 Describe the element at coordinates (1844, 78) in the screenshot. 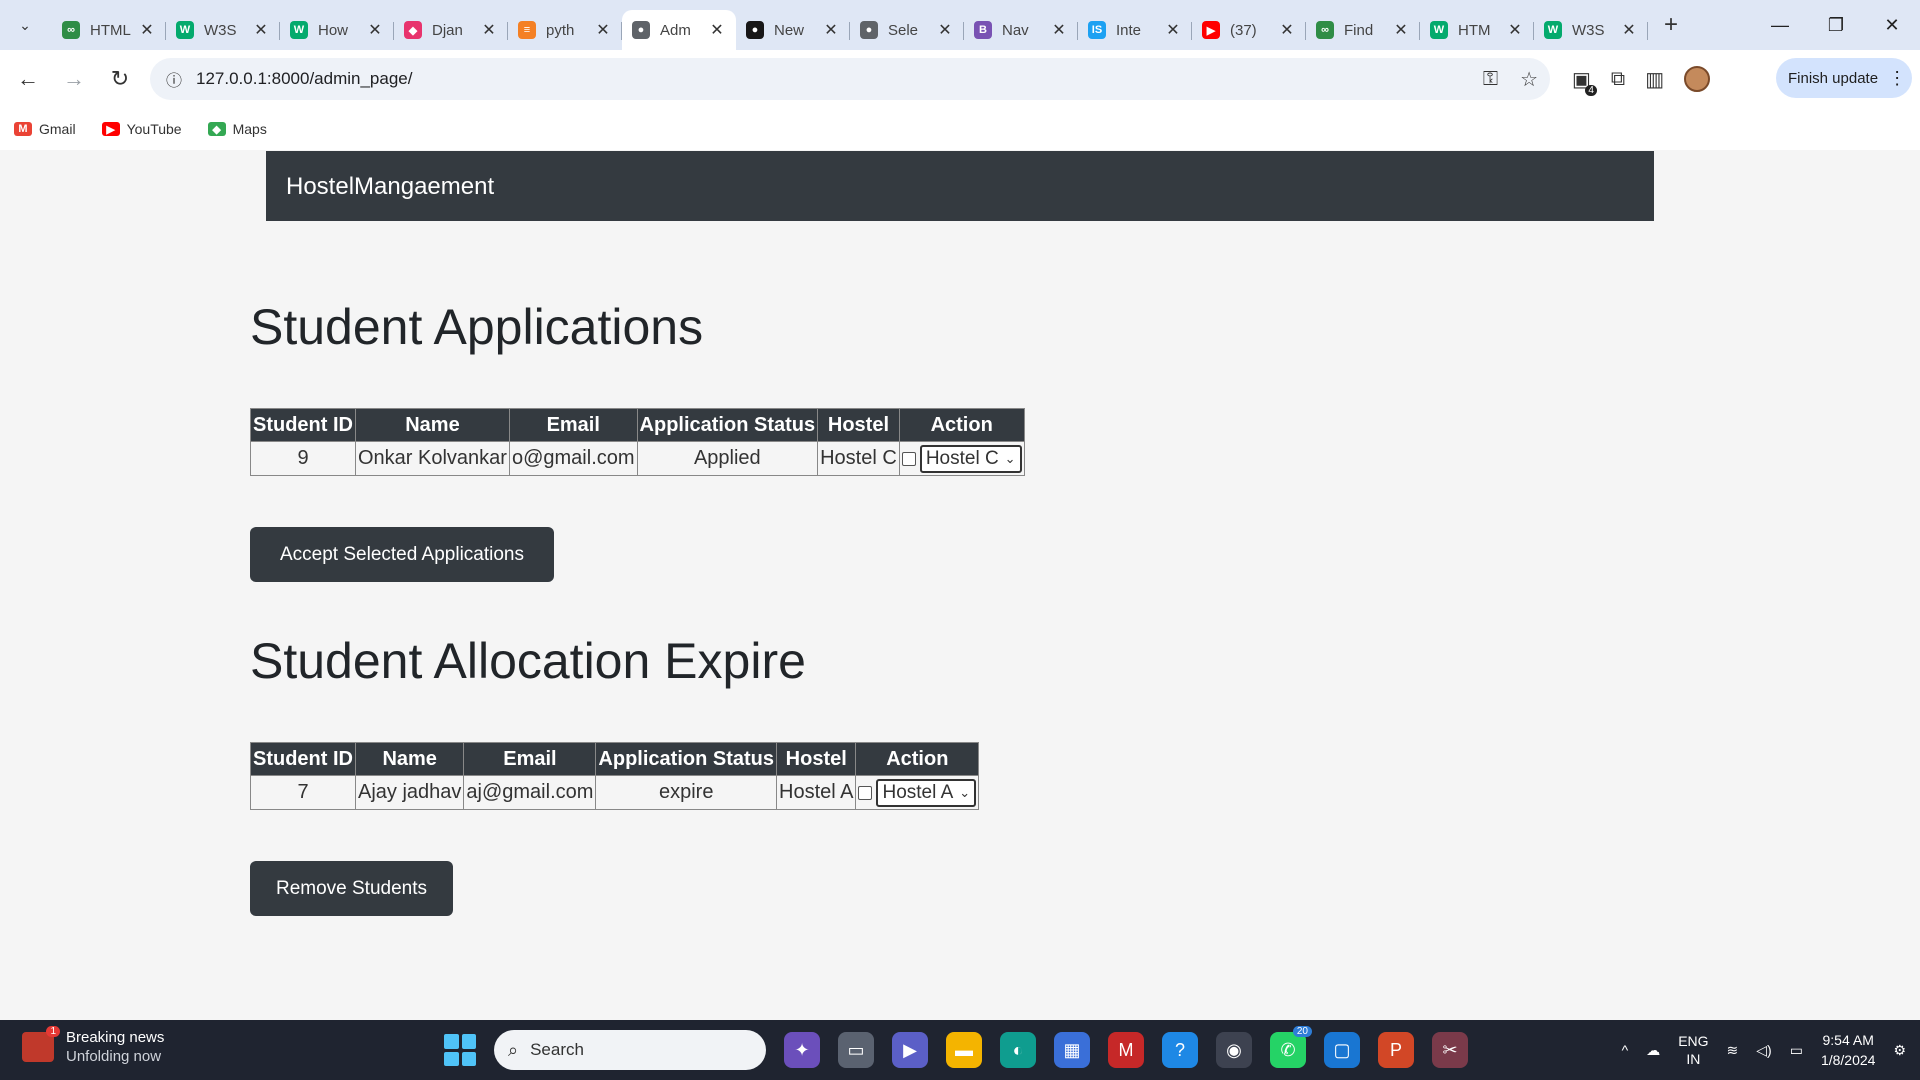

I see `finish-update-button: Finish update ⋮` at that location.